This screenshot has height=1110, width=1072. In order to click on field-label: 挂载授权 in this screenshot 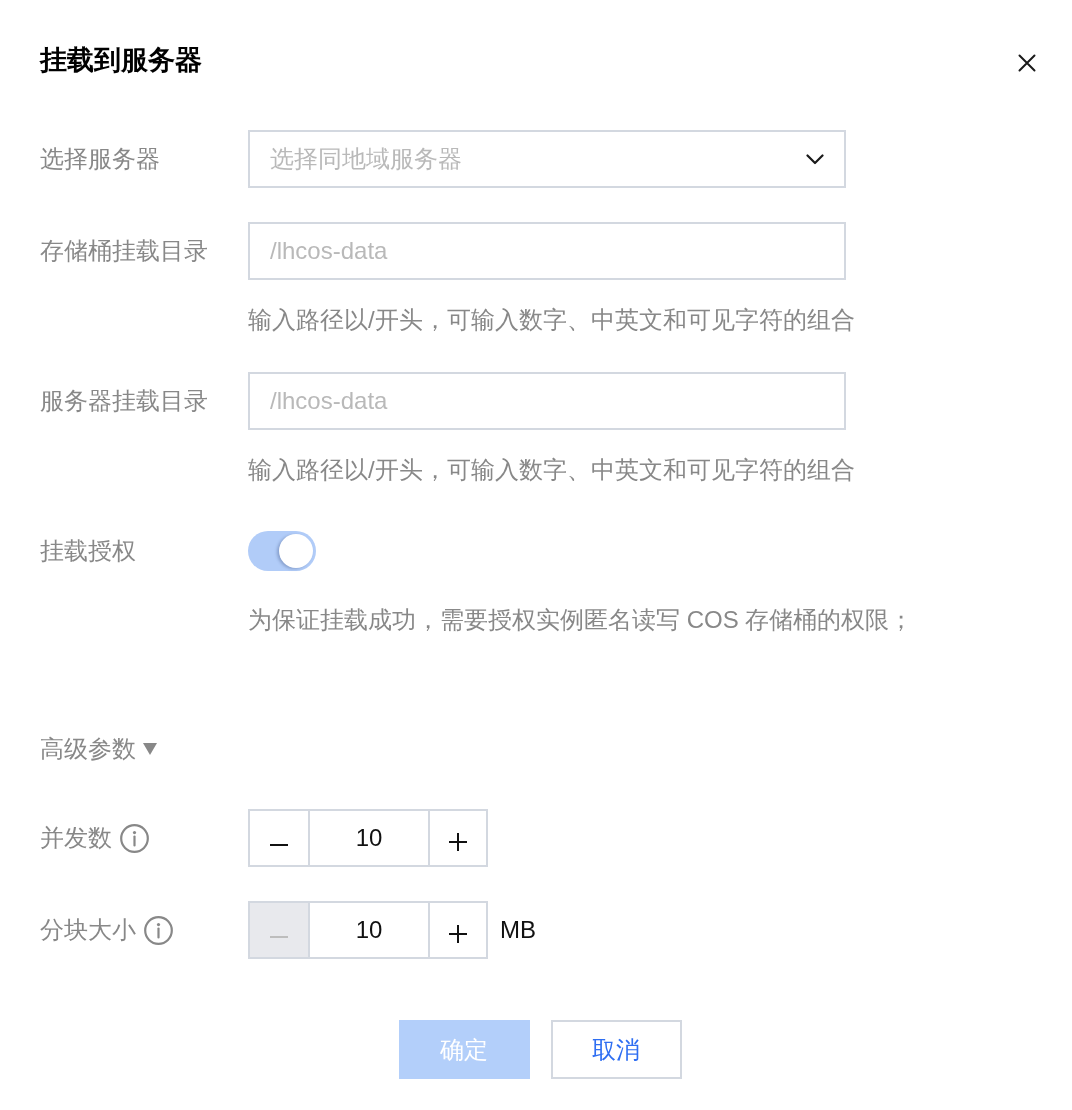, I will do `click(88, 551)`.